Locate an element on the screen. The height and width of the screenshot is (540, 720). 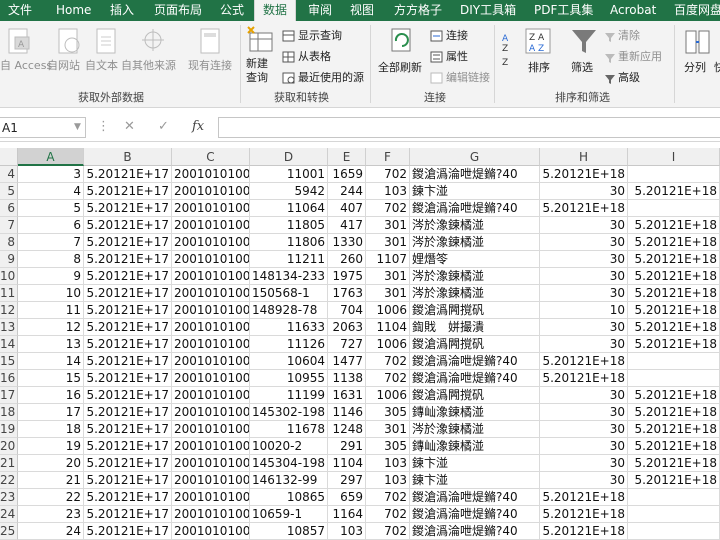
cell: 1631 is located at coordinates (347, 395).